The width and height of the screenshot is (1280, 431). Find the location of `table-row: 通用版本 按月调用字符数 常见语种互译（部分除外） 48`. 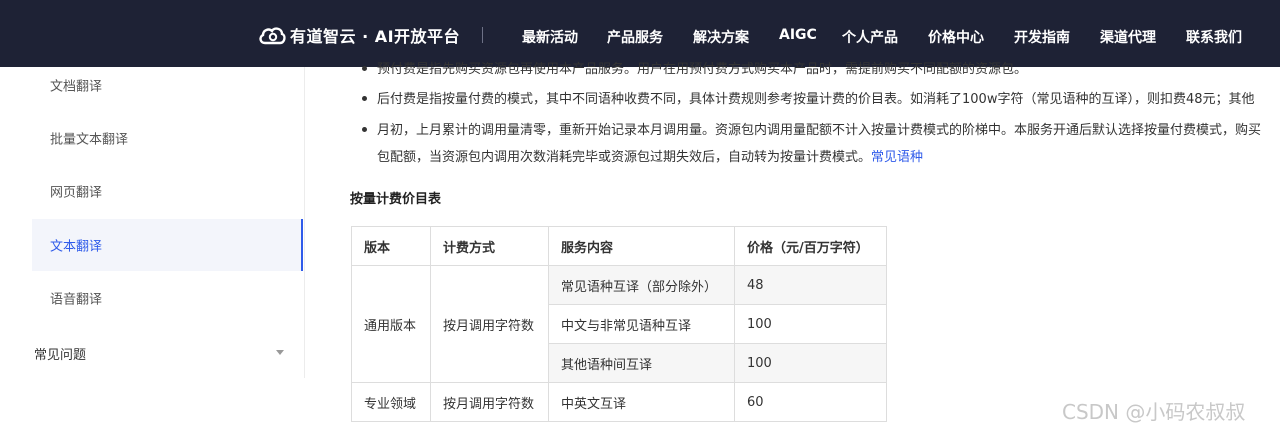

table-row: 通用版本 按月调用字符数 常见语种互译（部分除外） 48 is located at coordinates (619, 324).